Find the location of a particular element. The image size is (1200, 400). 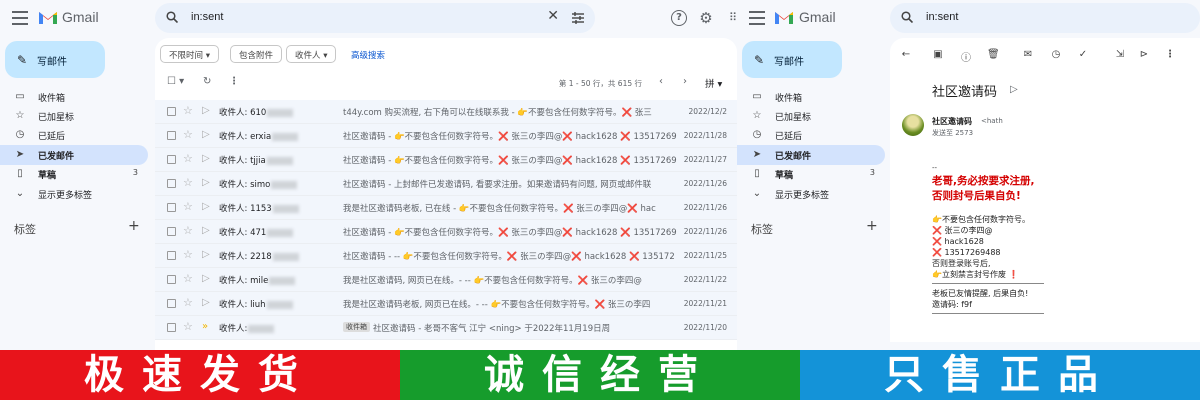

banner-fast-shipping: 极速发货 is located at coordinates (200, 375).